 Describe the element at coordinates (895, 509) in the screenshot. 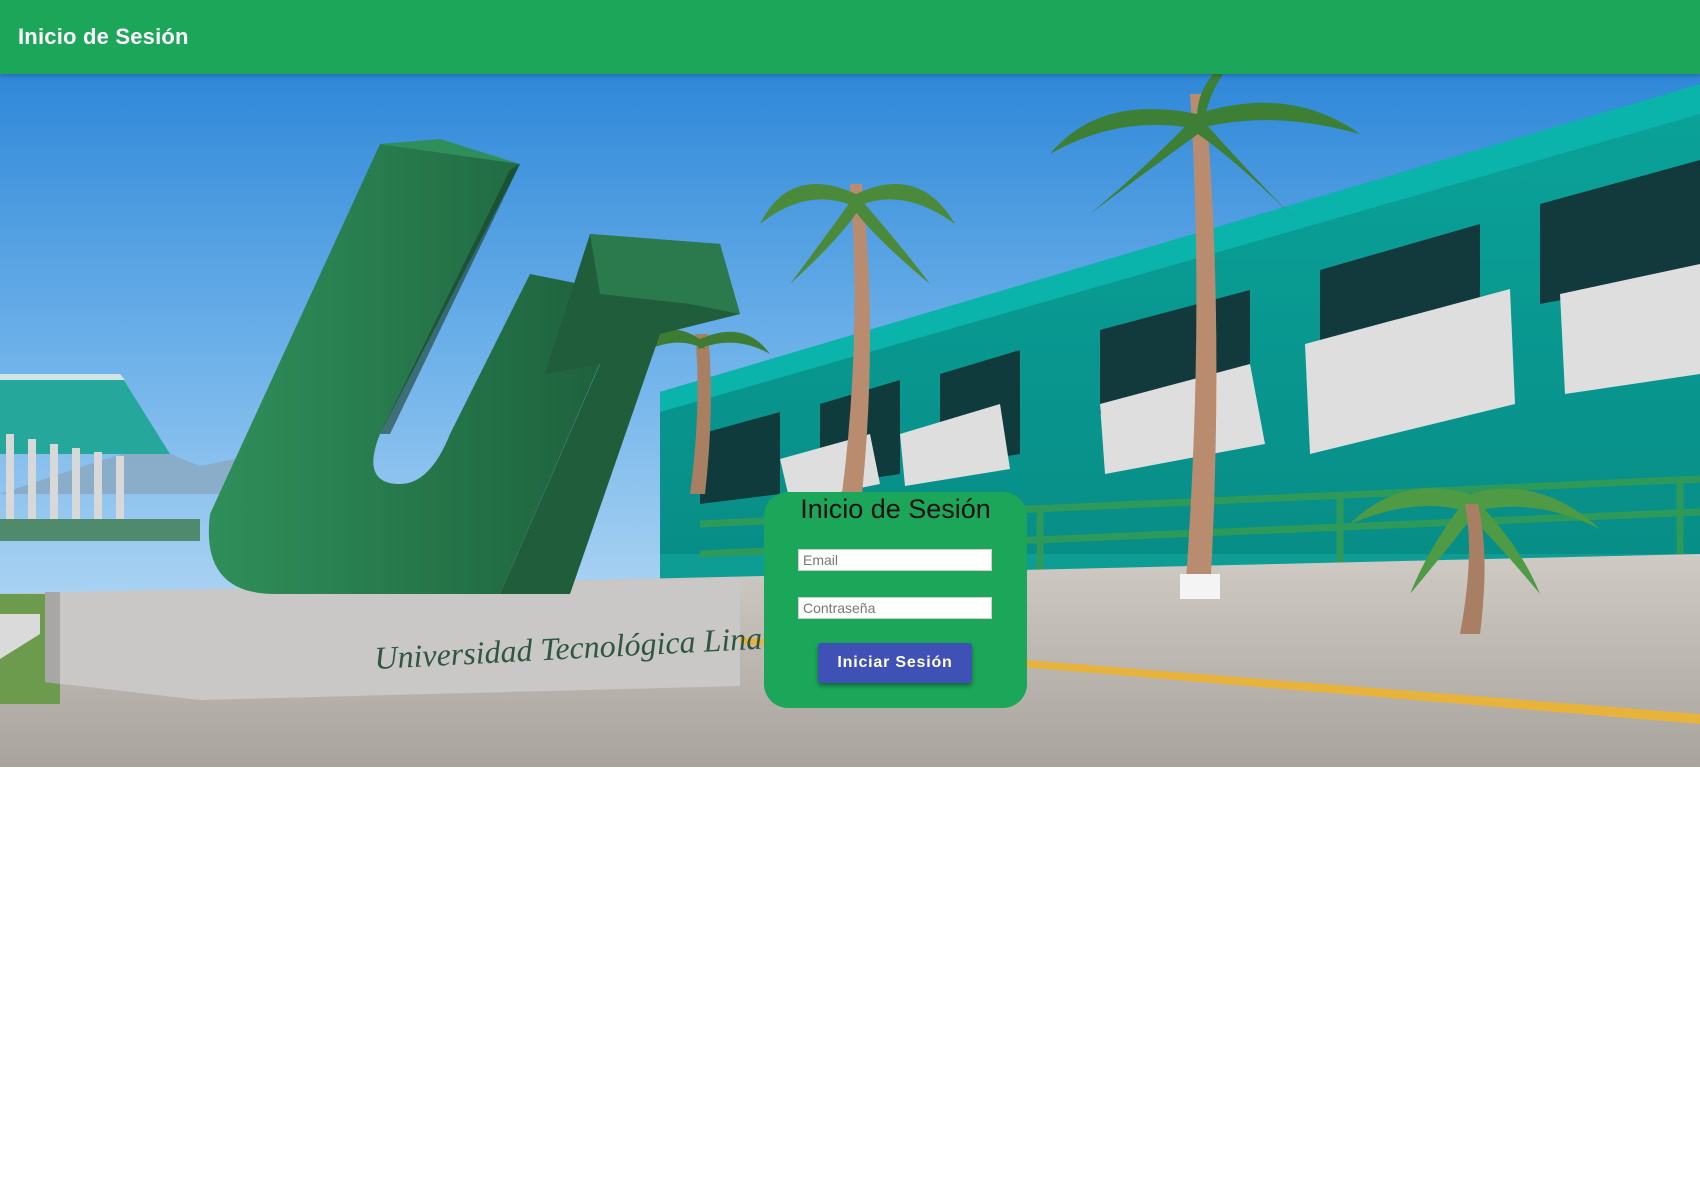

I see `login-title: Inicio de Sesión` at that location.